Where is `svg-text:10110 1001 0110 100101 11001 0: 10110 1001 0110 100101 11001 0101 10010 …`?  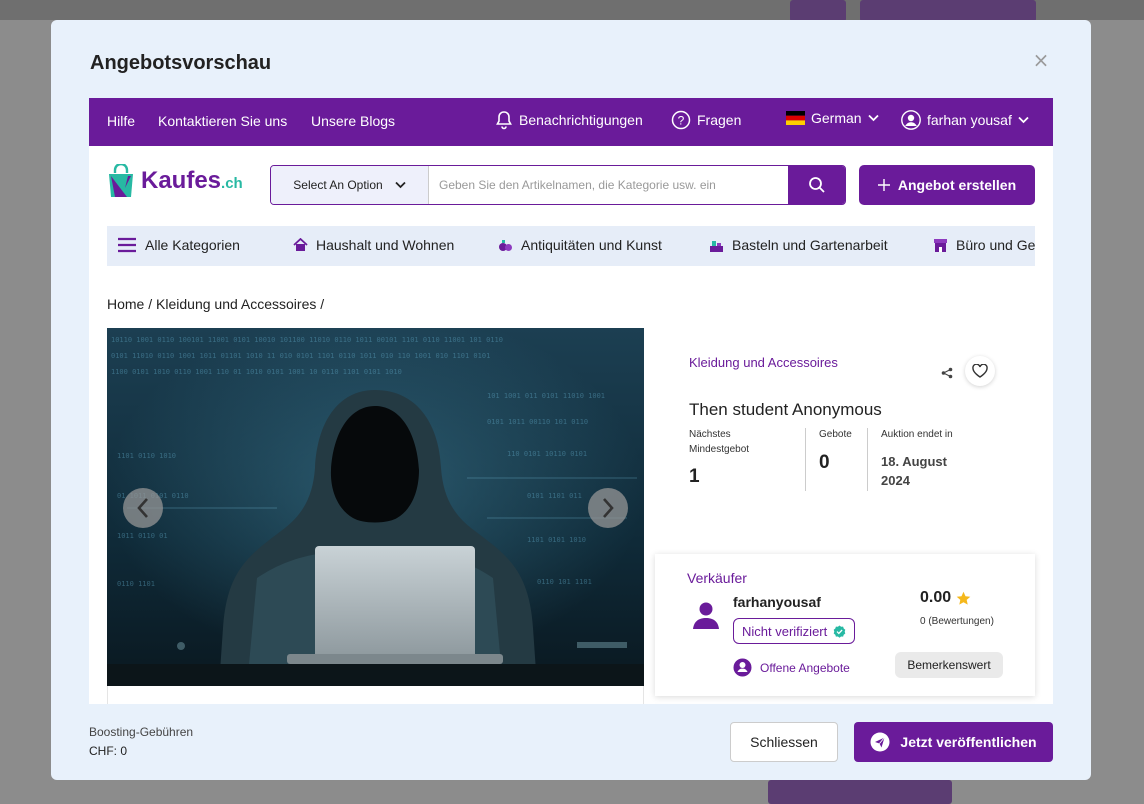 svg-text:10110 1001 0110 100101 11001 0: 10110 1001 0110 100101 11001 0101 10010 … is located at coordinates (307, 340).